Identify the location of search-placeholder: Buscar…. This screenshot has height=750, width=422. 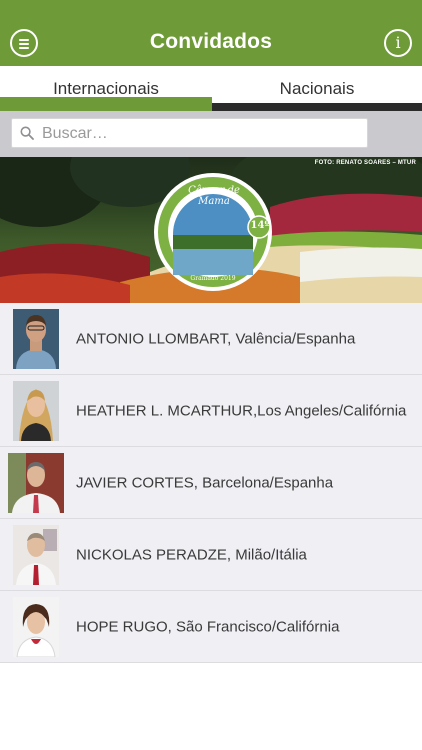
(75, 133).